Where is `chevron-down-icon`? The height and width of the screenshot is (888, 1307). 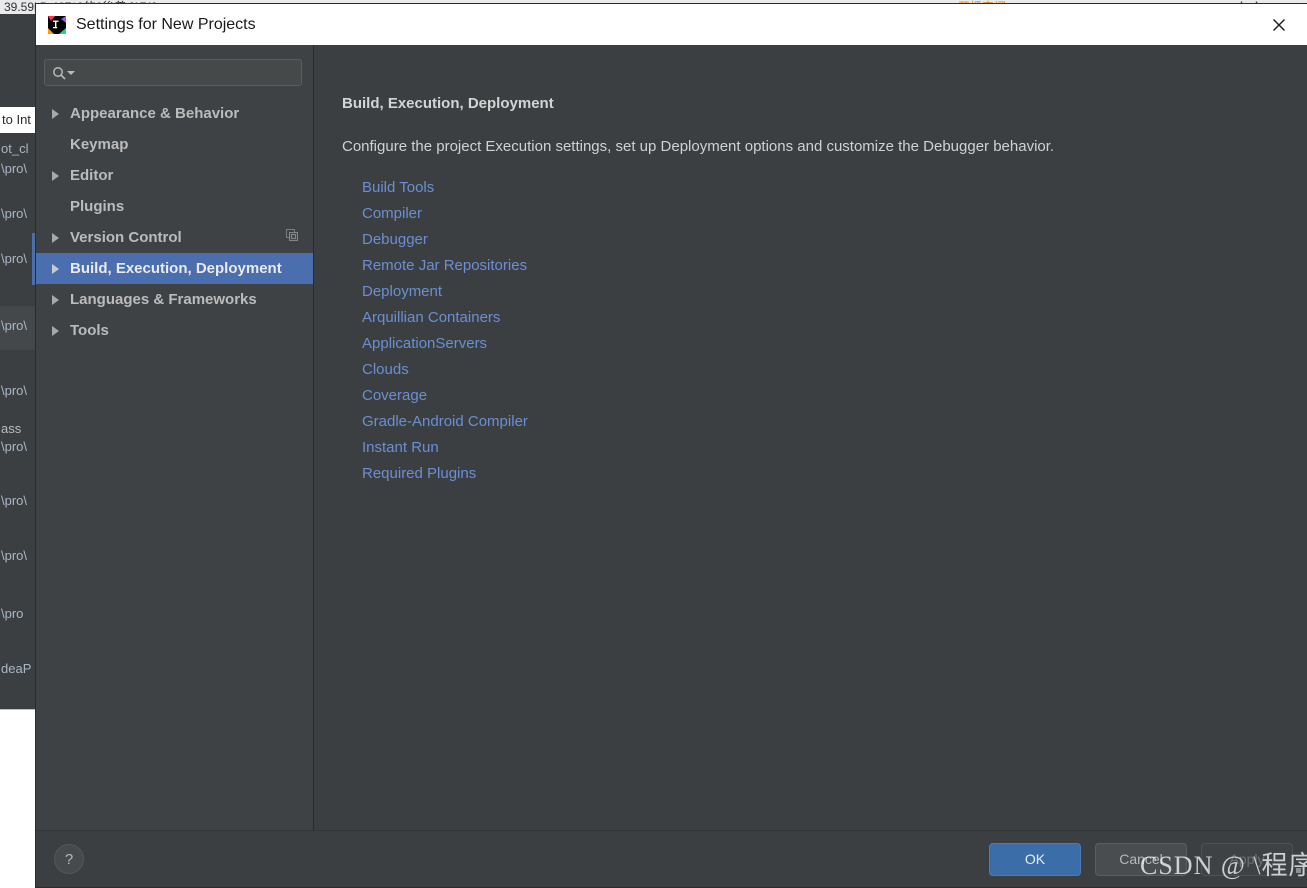
chevron-down-icon is located at coordinates (71, 72).